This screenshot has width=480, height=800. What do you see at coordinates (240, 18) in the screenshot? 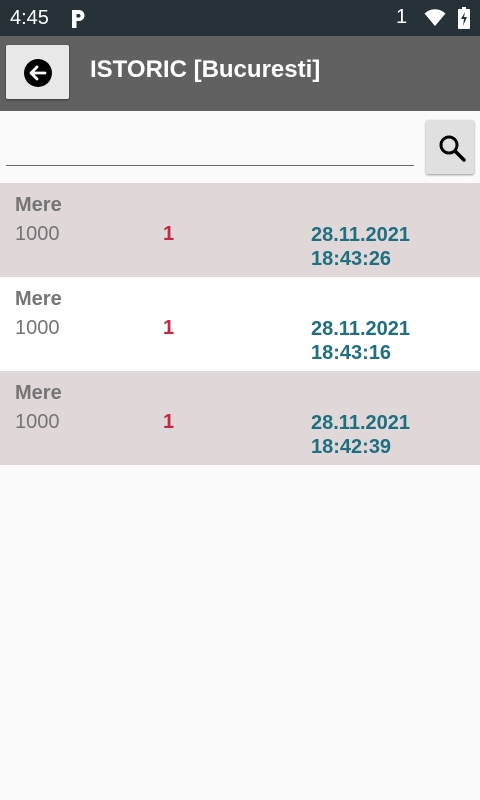
I see `status-bar: 4:45 1` at bounding box center [240, 18].